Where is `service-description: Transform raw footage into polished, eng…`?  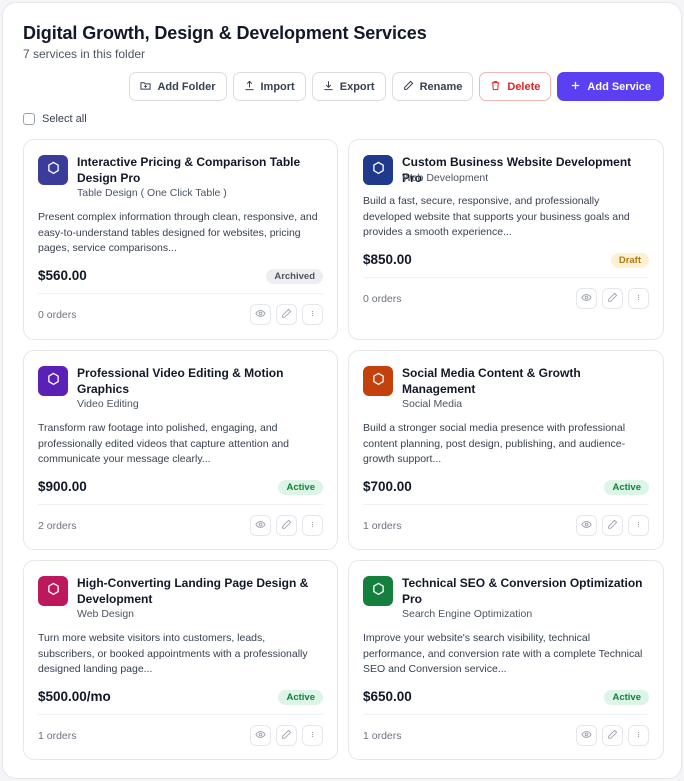
service-description: Transform raw footage into polished, eng… is located at coordinates (164, 443).